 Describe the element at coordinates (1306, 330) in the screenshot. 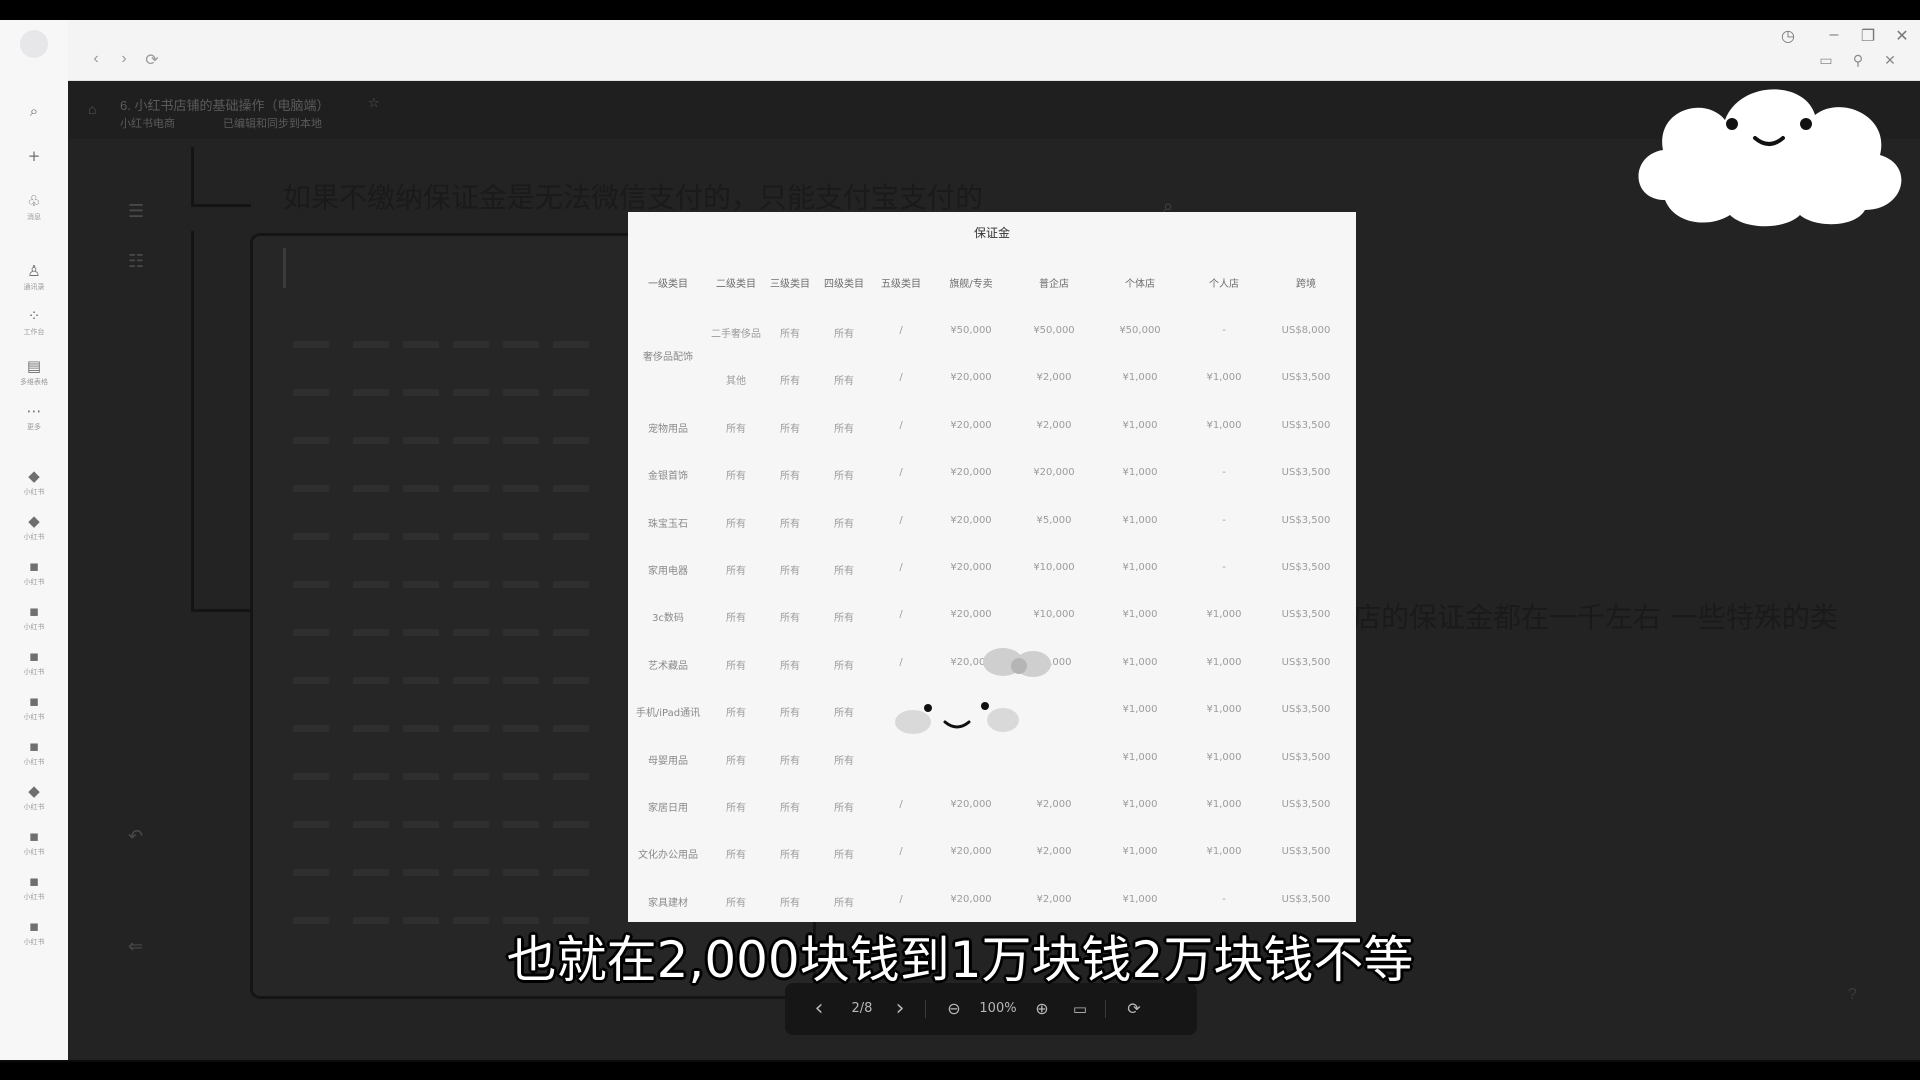

I see `table-cell: US$8,000` at that location.